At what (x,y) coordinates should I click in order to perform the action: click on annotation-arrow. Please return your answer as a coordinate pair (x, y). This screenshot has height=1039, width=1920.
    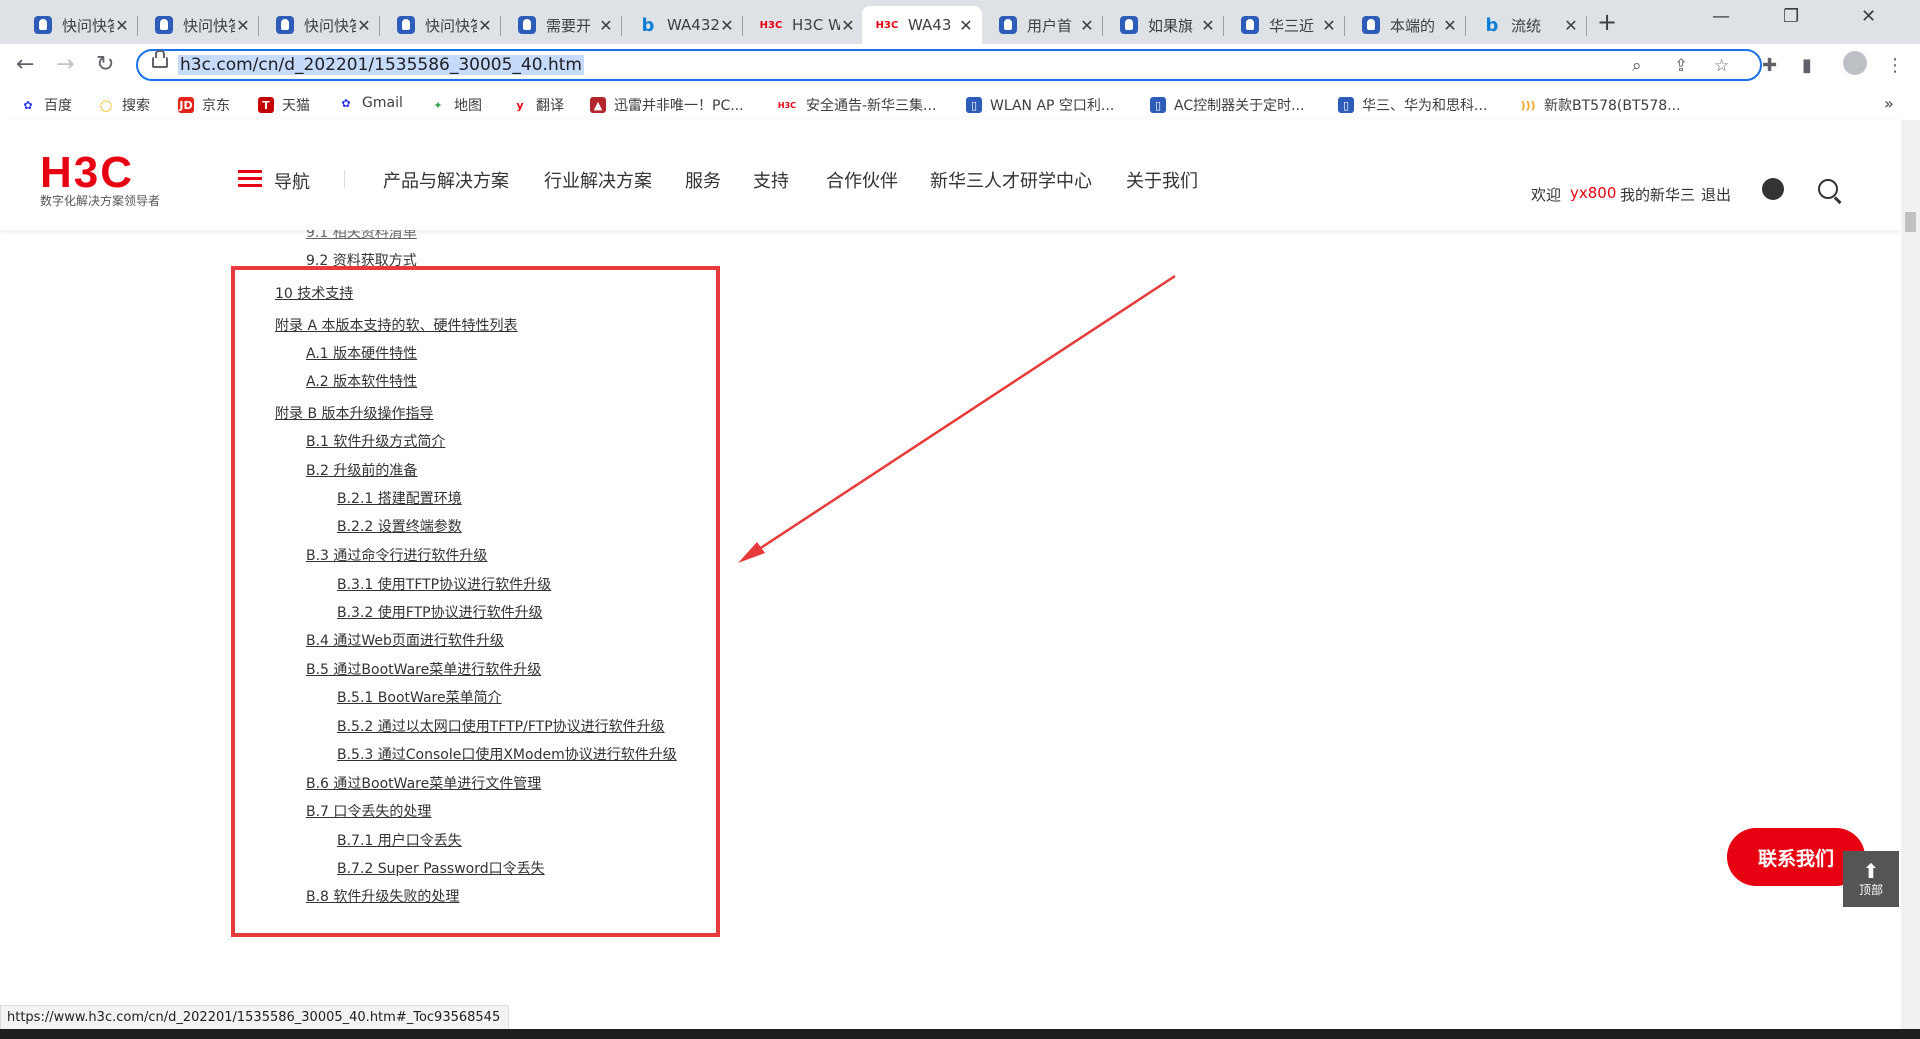
    Looking at the image, I should click on (957, 418).